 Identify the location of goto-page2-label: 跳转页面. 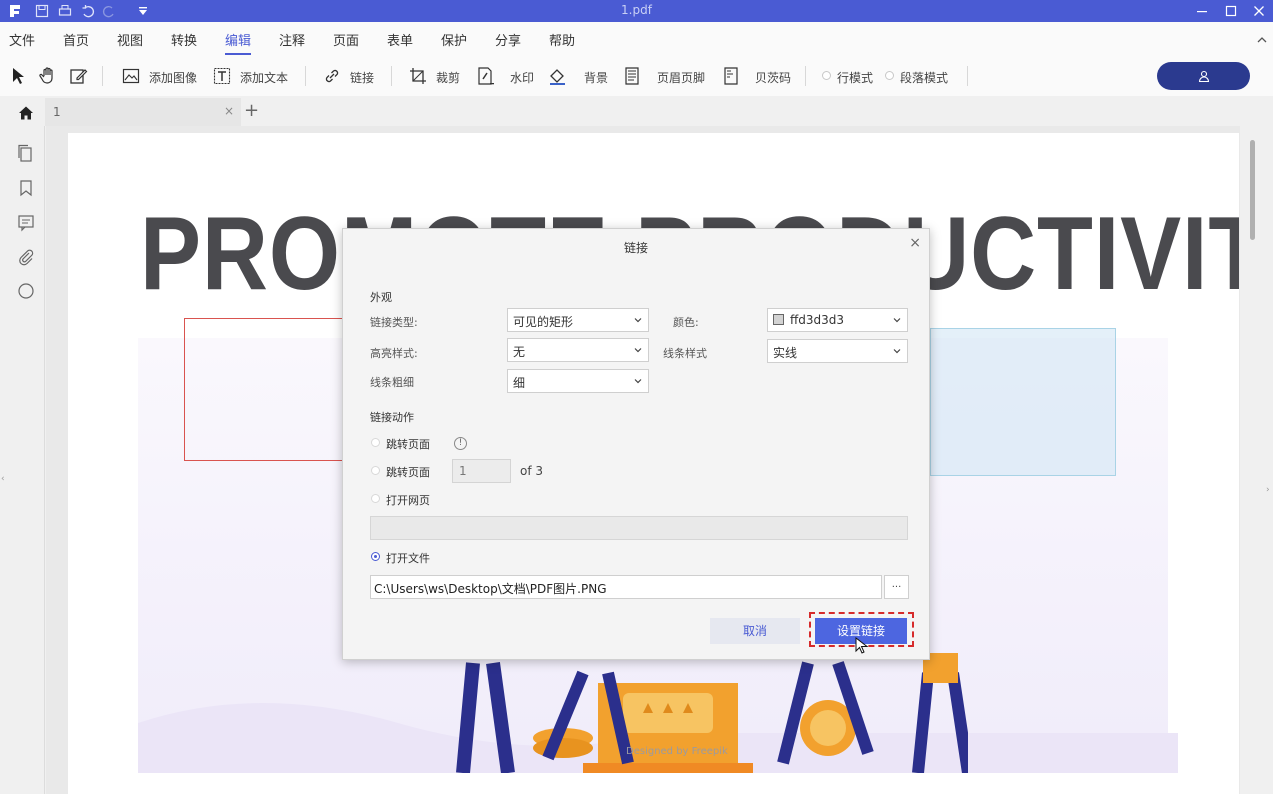
(408, 472).